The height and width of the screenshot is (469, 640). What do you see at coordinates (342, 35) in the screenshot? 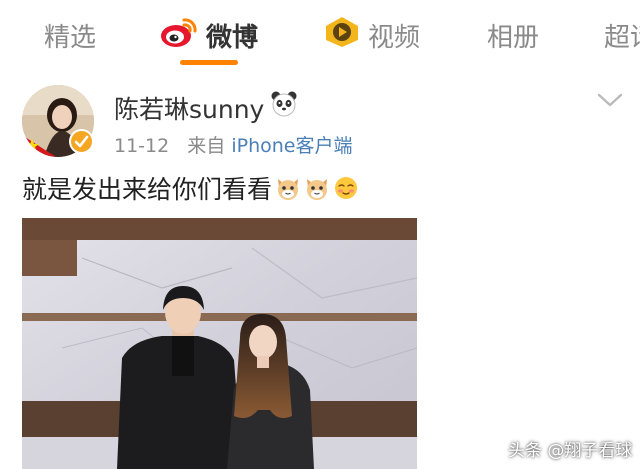
I see `video-play-icon` at bounding box center [342, 35].